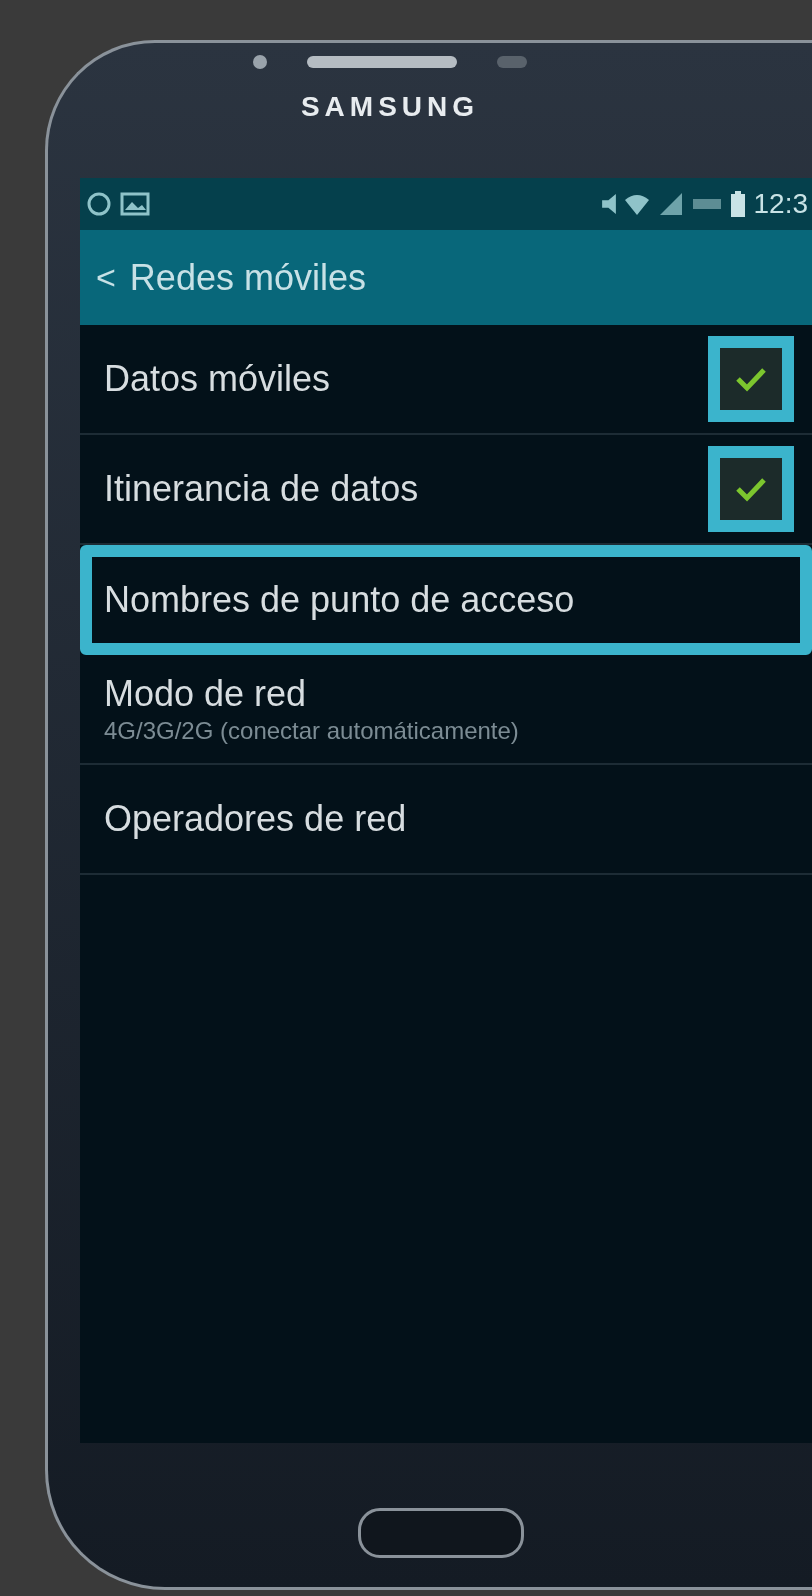  What do you see at coordinates (446, 820) in the screenshot?
I see `settings-row: Operadores de red` at bounding box center [446, 820].